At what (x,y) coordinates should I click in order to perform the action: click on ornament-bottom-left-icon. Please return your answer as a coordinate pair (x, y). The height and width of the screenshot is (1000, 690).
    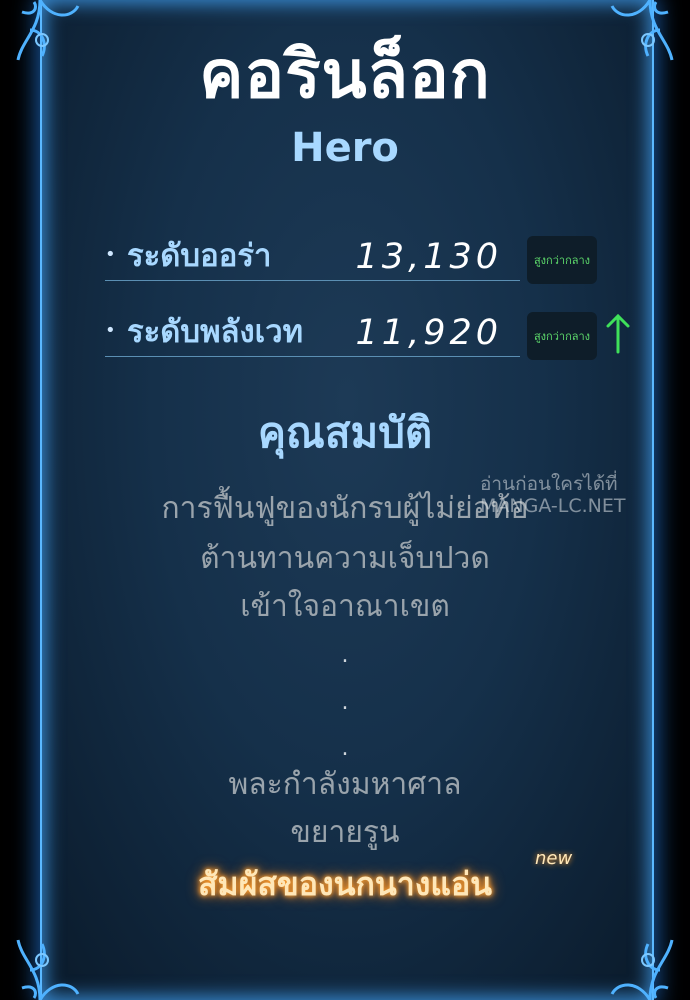
    Looking at the image, I should click on (47, 955).